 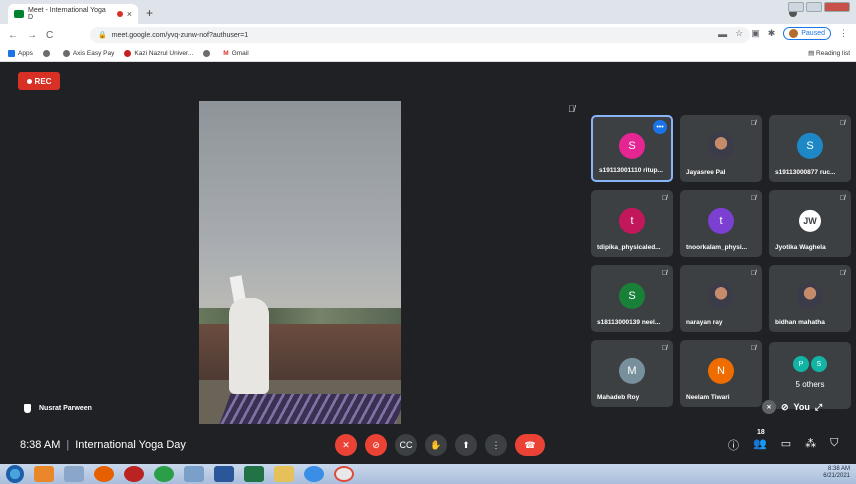 What do you see at coordinates (810, 445) in the screenshot?
I see `activities-icon: ⁂` at bounding box center [810, 445].